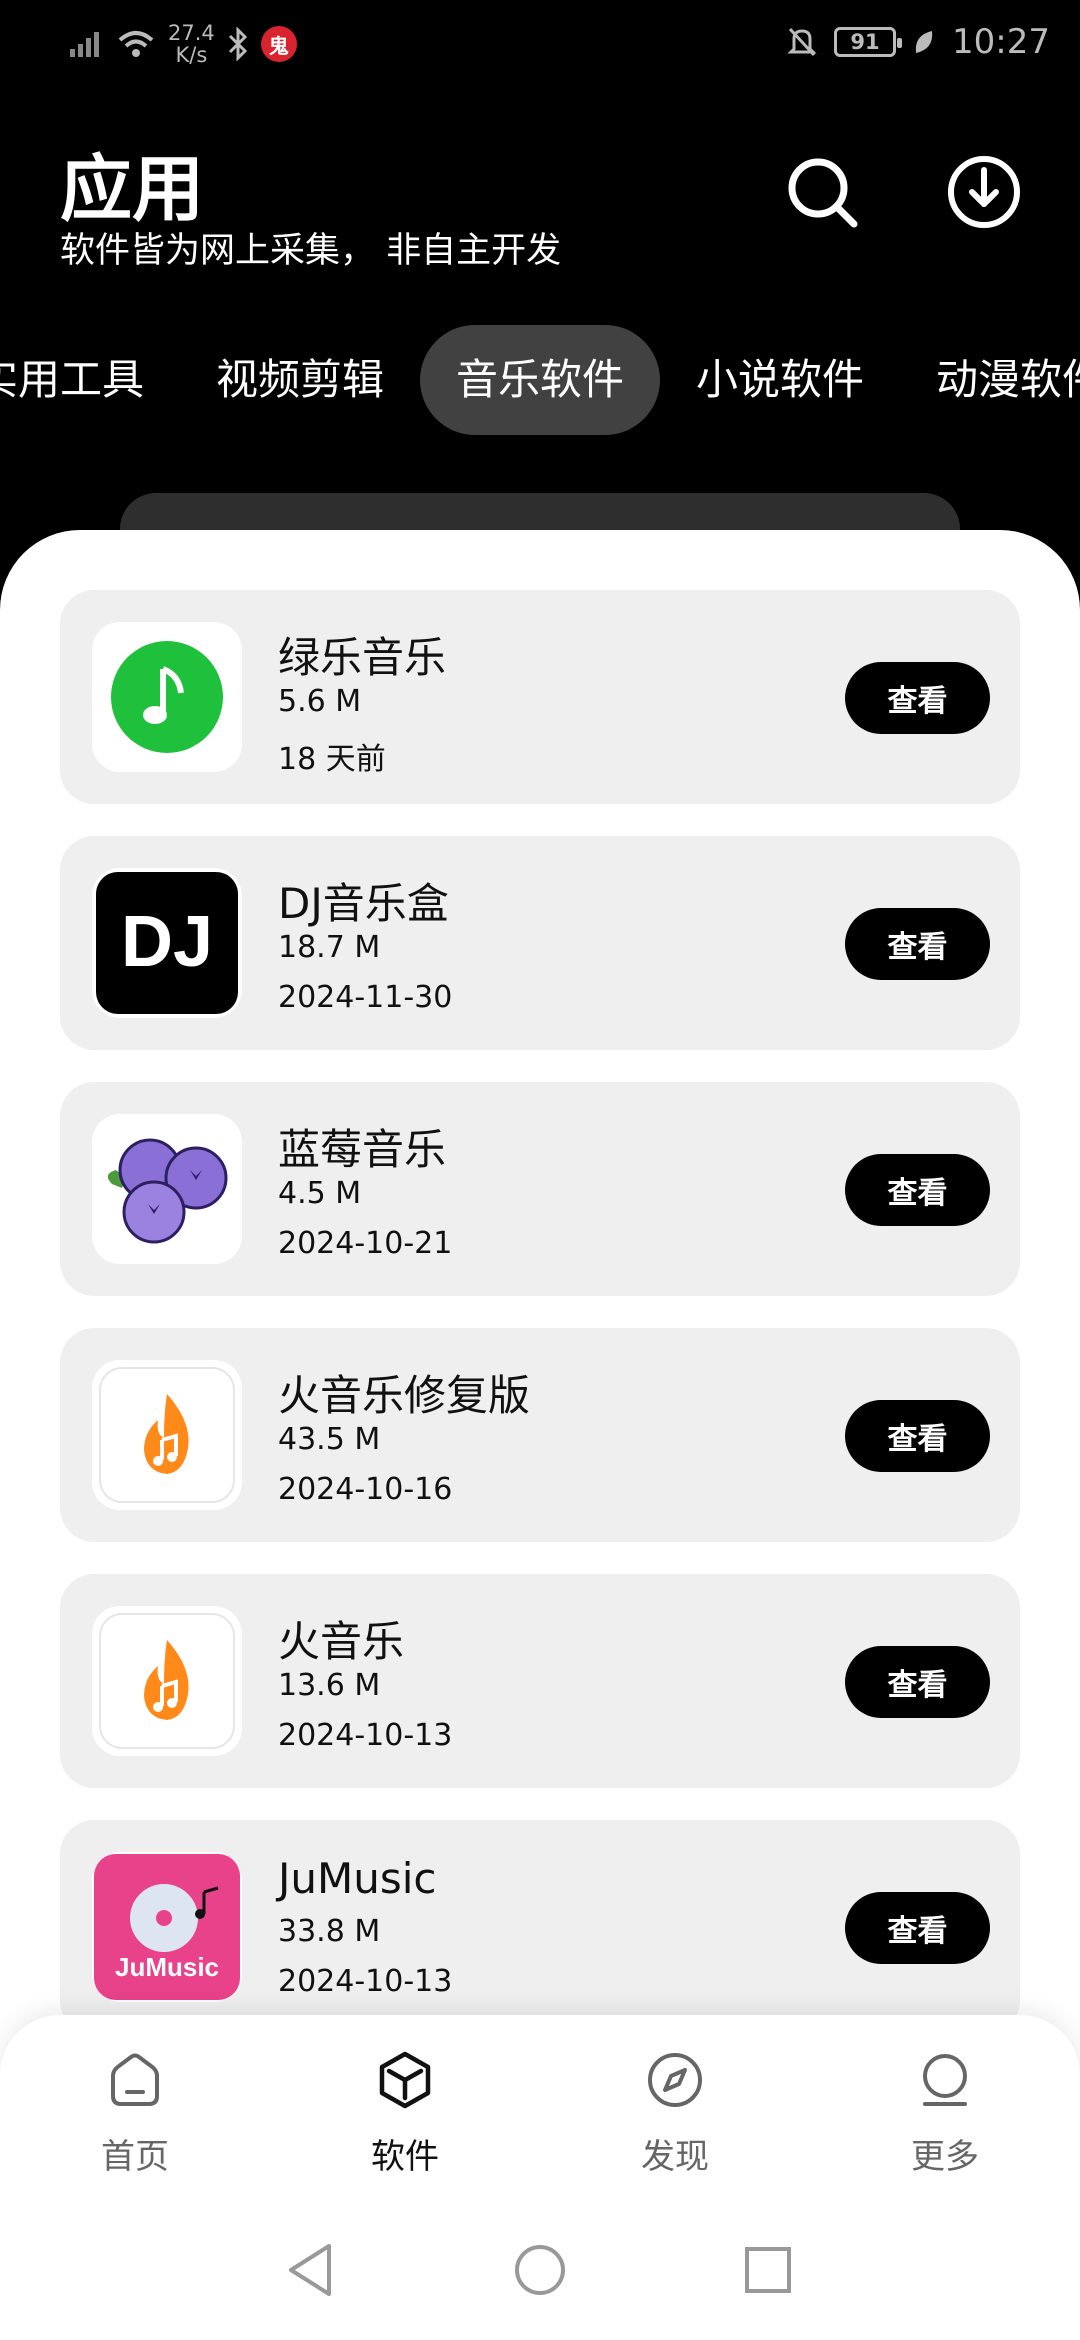 The height and width of the screenshot is (2340, 1080). I want to click on app-date: 18 天前, so click(332, 759).